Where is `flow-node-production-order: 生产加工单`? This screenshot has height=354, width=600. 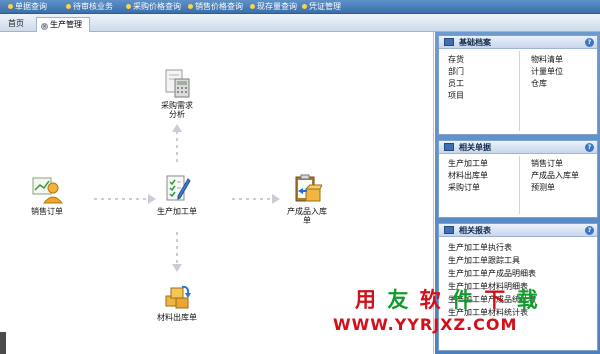 flow-node-production-order: 生产加工单 is located at coordinates (177, 195).